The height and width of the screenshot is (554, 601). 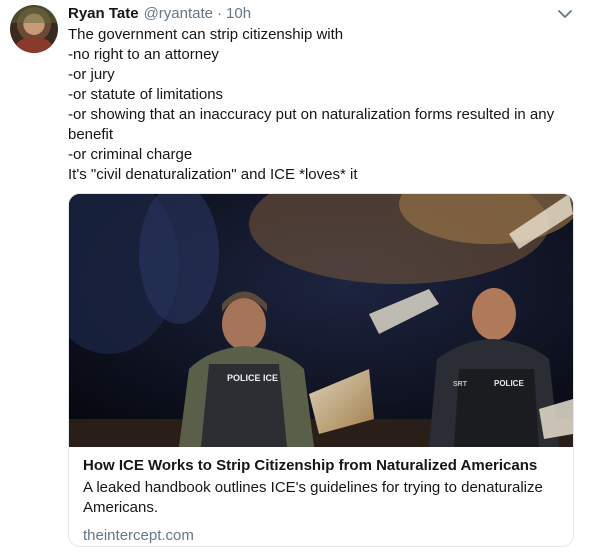 I want to click on chevron-down-icon, so click(x=565, y=14).